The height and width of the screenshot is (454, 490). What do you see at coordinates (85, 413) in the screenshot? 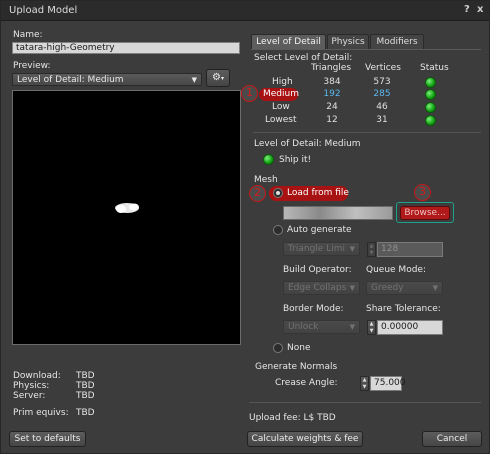
I see `prim-equivs-value: TBD` at bounding box center [85, 413].